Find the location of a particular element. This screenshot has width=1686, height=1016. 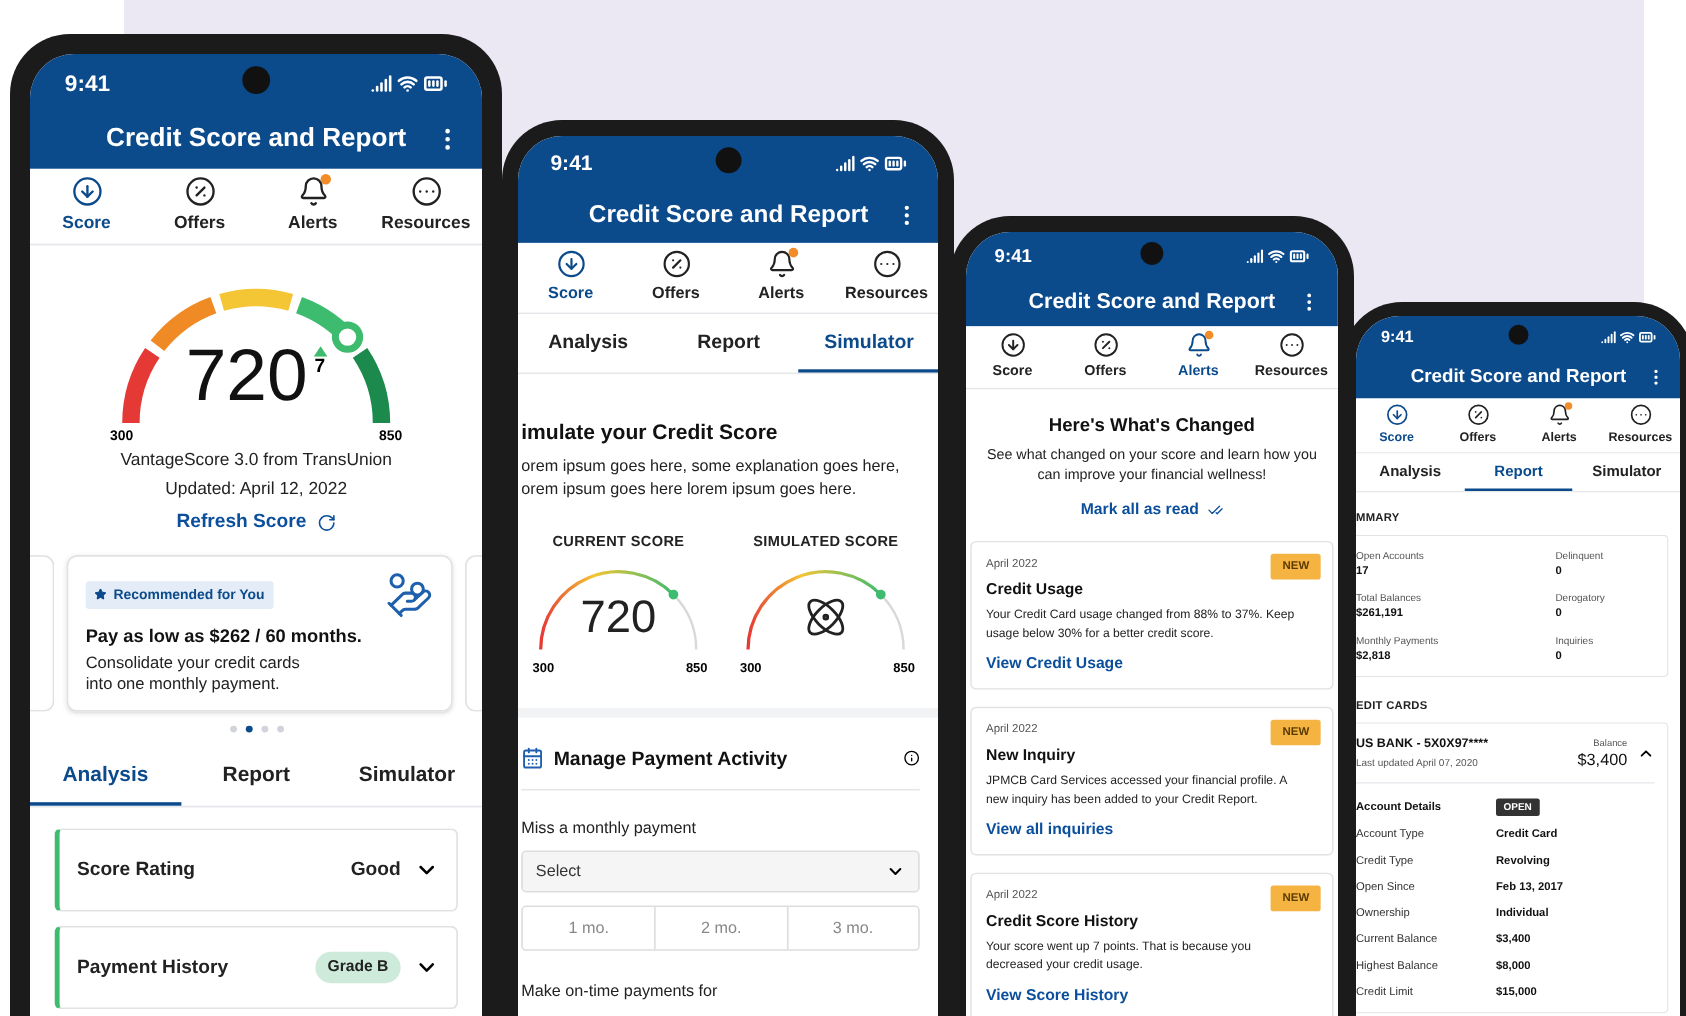

calendar-icon is located at coordinates (532, 758).